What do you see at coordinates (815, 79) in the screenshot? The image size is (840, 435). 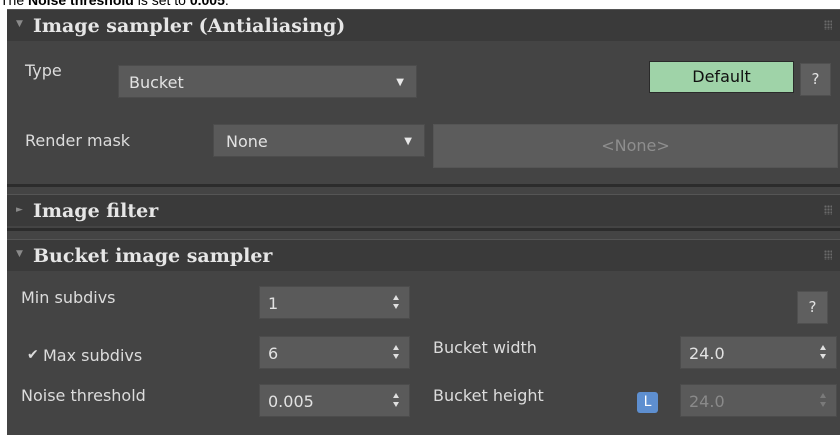 I see `help-button-image-sampler: ?` at bounding box center [815, 79].